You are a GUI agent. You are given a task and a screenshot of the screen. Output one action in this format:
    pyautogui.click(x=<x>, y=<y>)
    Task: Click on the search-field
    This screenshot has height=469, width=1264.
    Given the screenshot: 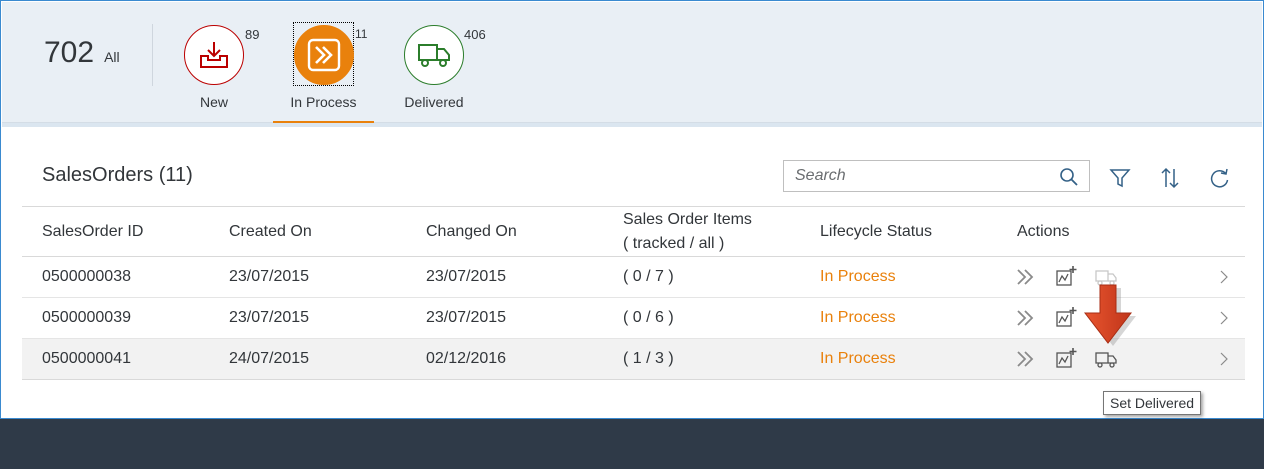 What is the action you would take?
    pyautogui.click(x=936, y=176)
    